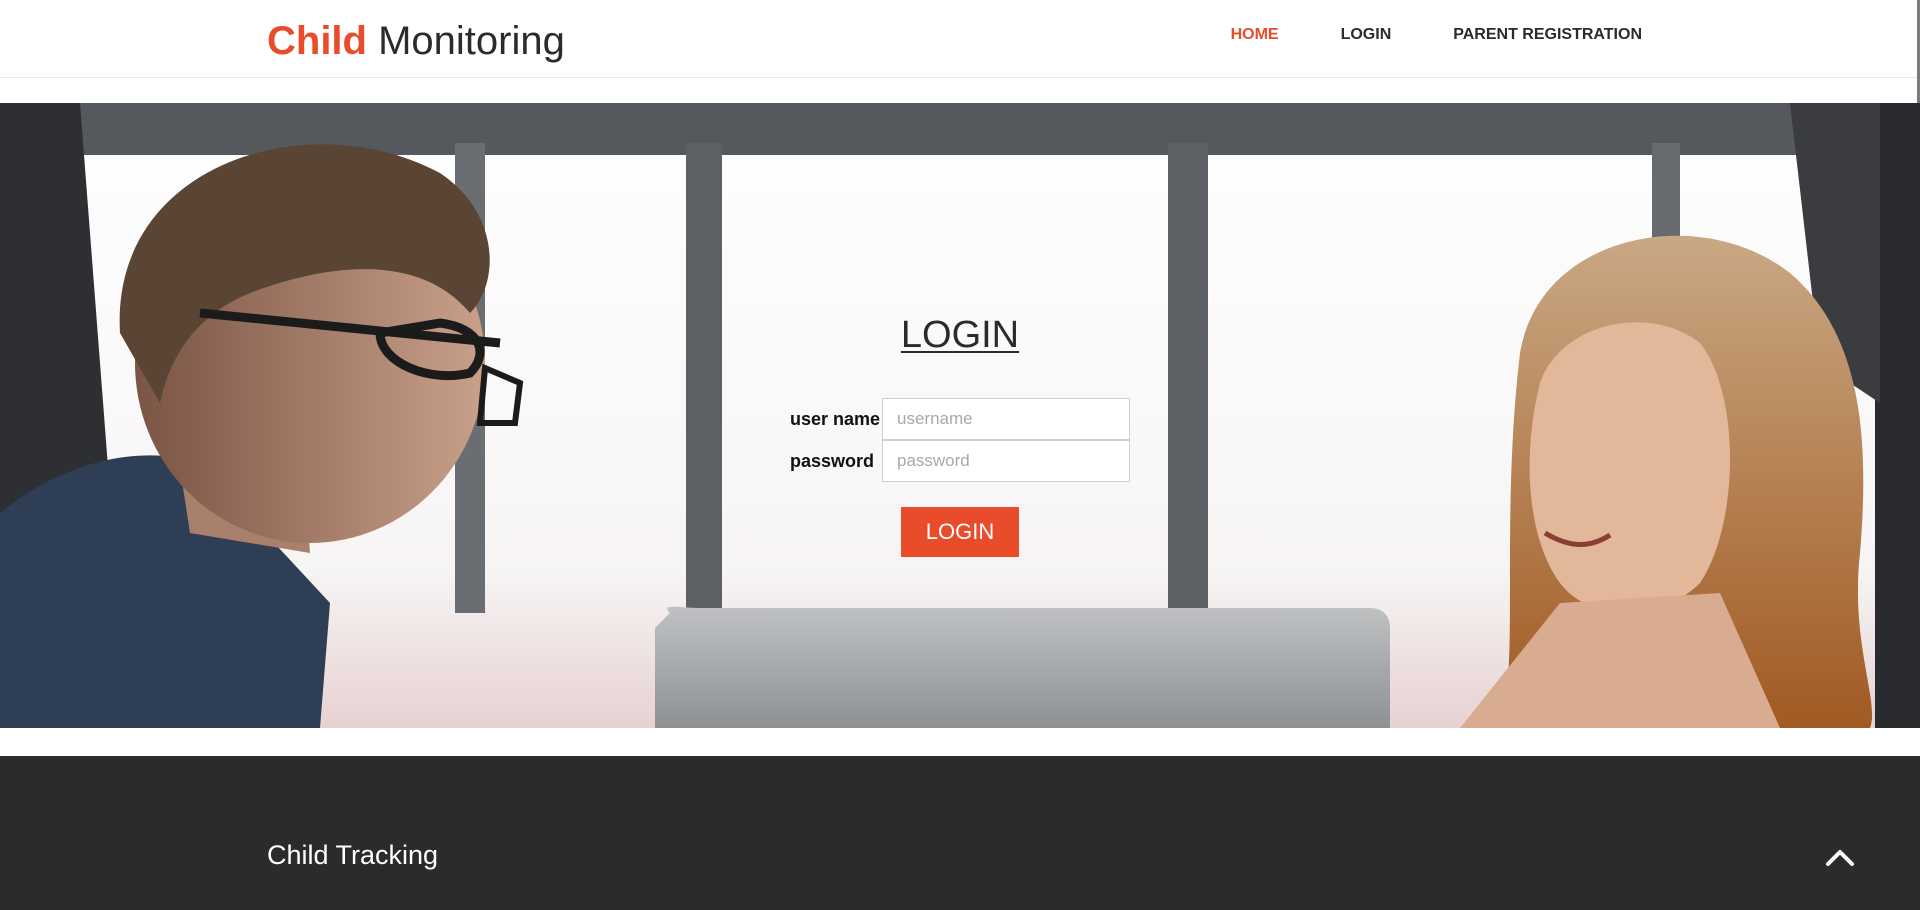 This screenshot has width=1920, height=910. What do you see at coordinates (960, 532) in the screenshot?
I see `login-button: LOGIN` at bounding box center [960, 532].